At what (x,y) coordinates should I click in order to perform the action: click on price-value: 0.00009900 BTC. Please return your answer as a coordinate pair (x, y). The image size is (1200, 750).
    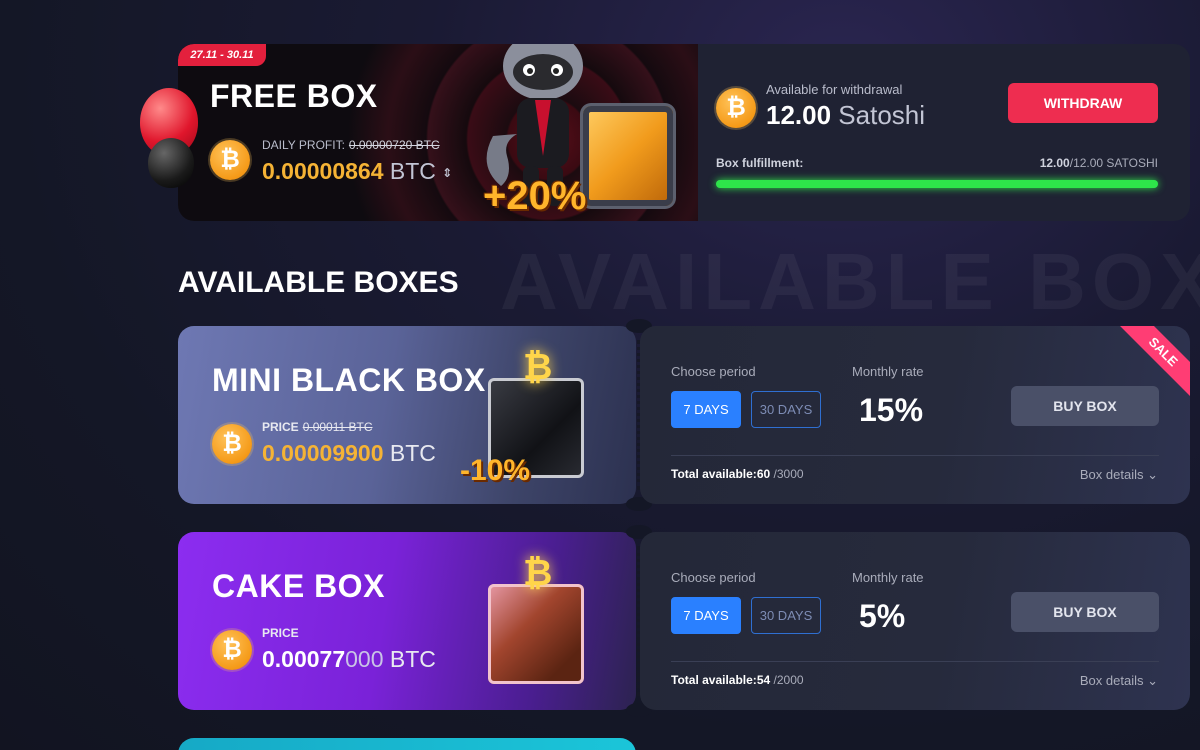
    Looking at the image, I should click on (349, 453).